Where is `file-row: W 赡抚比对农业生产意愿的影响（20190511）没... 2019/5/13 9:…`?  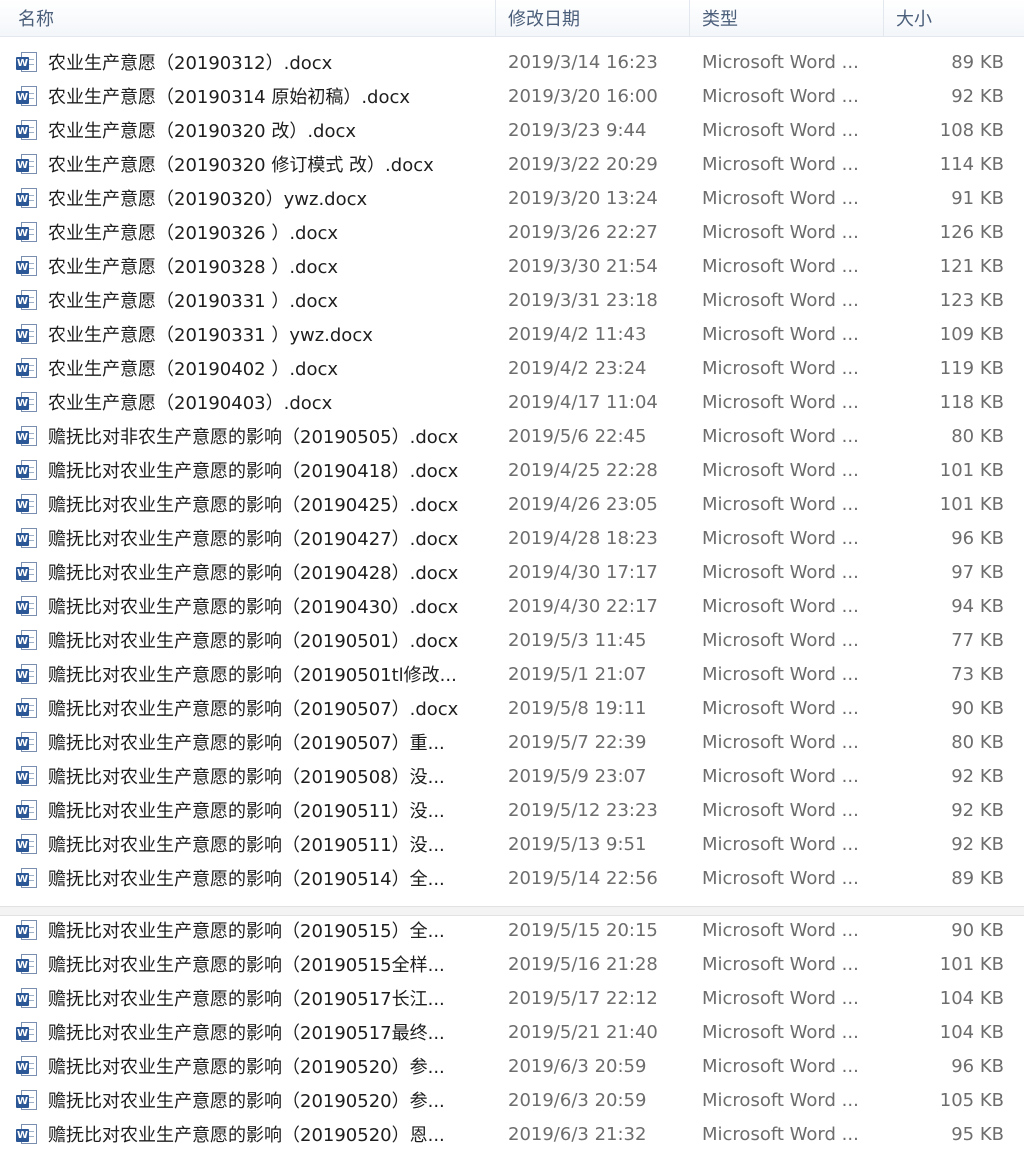 file-row: W 赡抚比对农业生产意愿的影响（20190511）没... 2019/5/13 9:… is located at coordinates (512, 844).